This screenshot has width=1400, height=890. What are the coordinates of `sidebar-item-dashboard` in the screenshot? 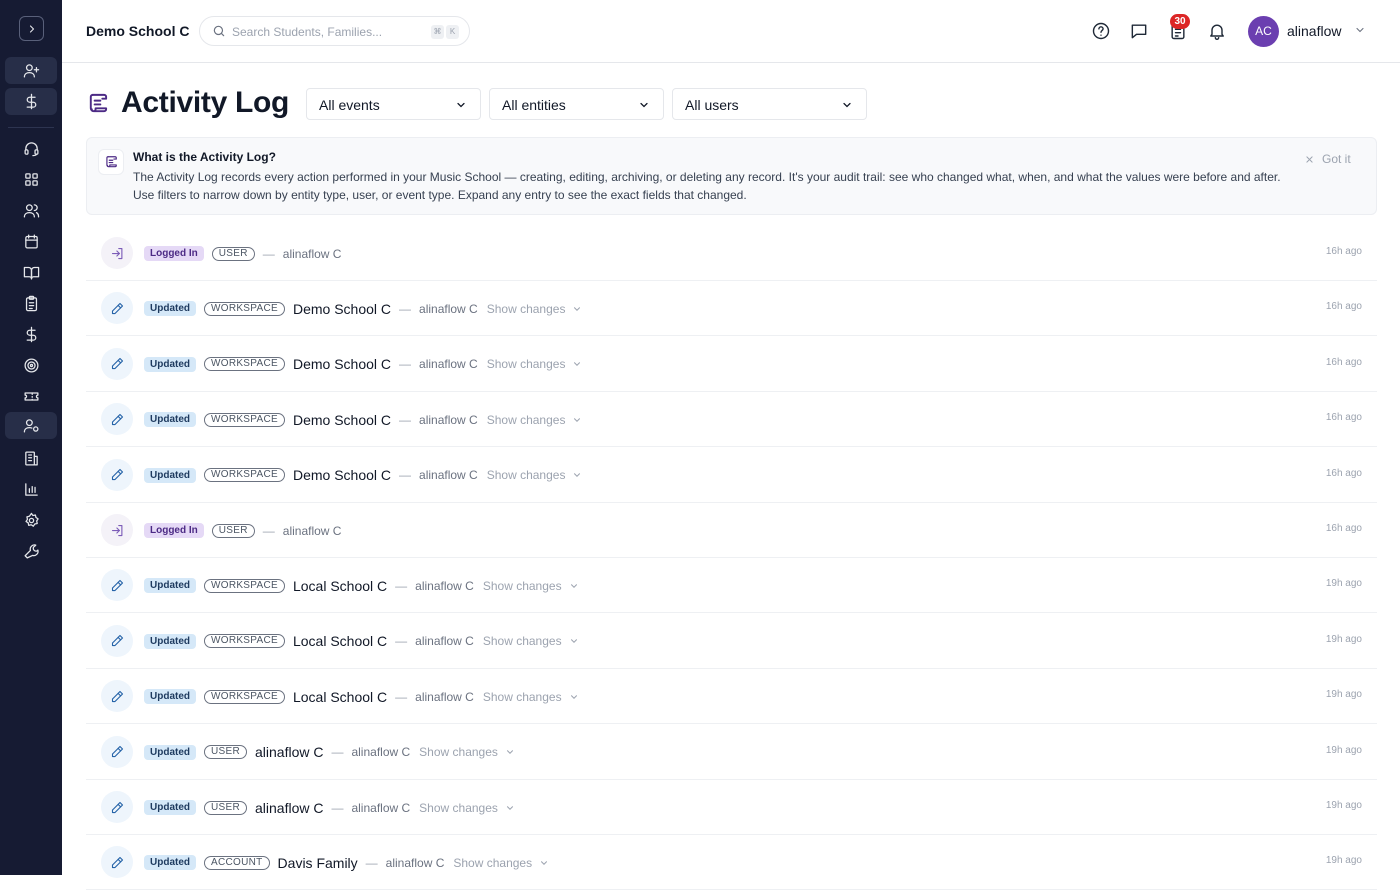 It's located at (31, 179).